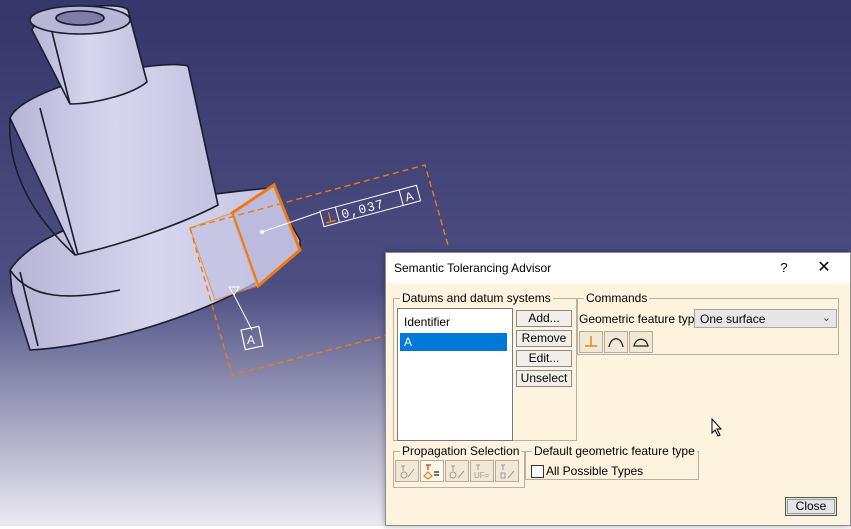 Image resolution: width=851 pixels, height=529 pixels. What do you see at coordinates (824, 268) in the screenshot?
I see `close-x-button: ✕` at bounding box center [824, 268].